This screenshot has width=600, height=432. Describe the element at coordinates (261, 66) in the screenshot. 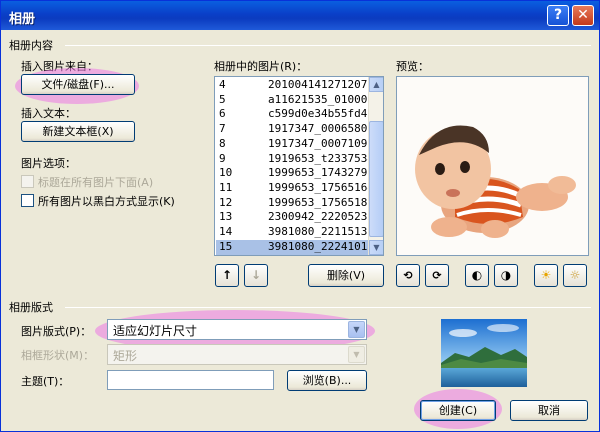

I see `pictures-list-label: 相册中的图片(R)：` at that location.